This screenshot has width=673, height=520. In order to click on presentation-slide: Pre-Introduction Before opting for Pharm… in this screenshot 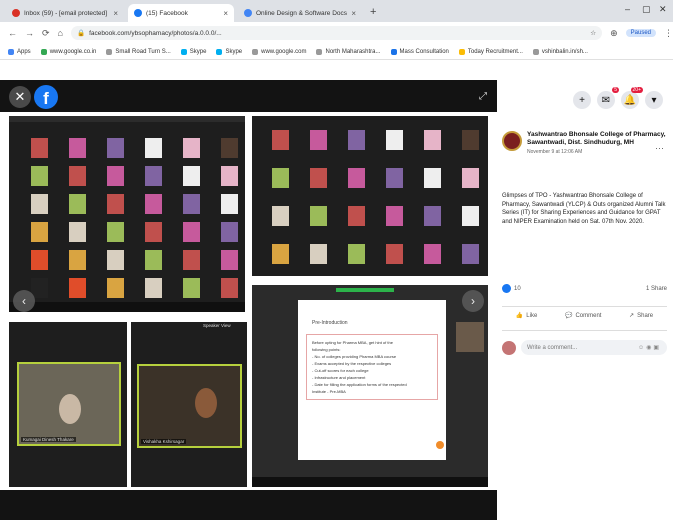, I will do `click(372, 380)`.